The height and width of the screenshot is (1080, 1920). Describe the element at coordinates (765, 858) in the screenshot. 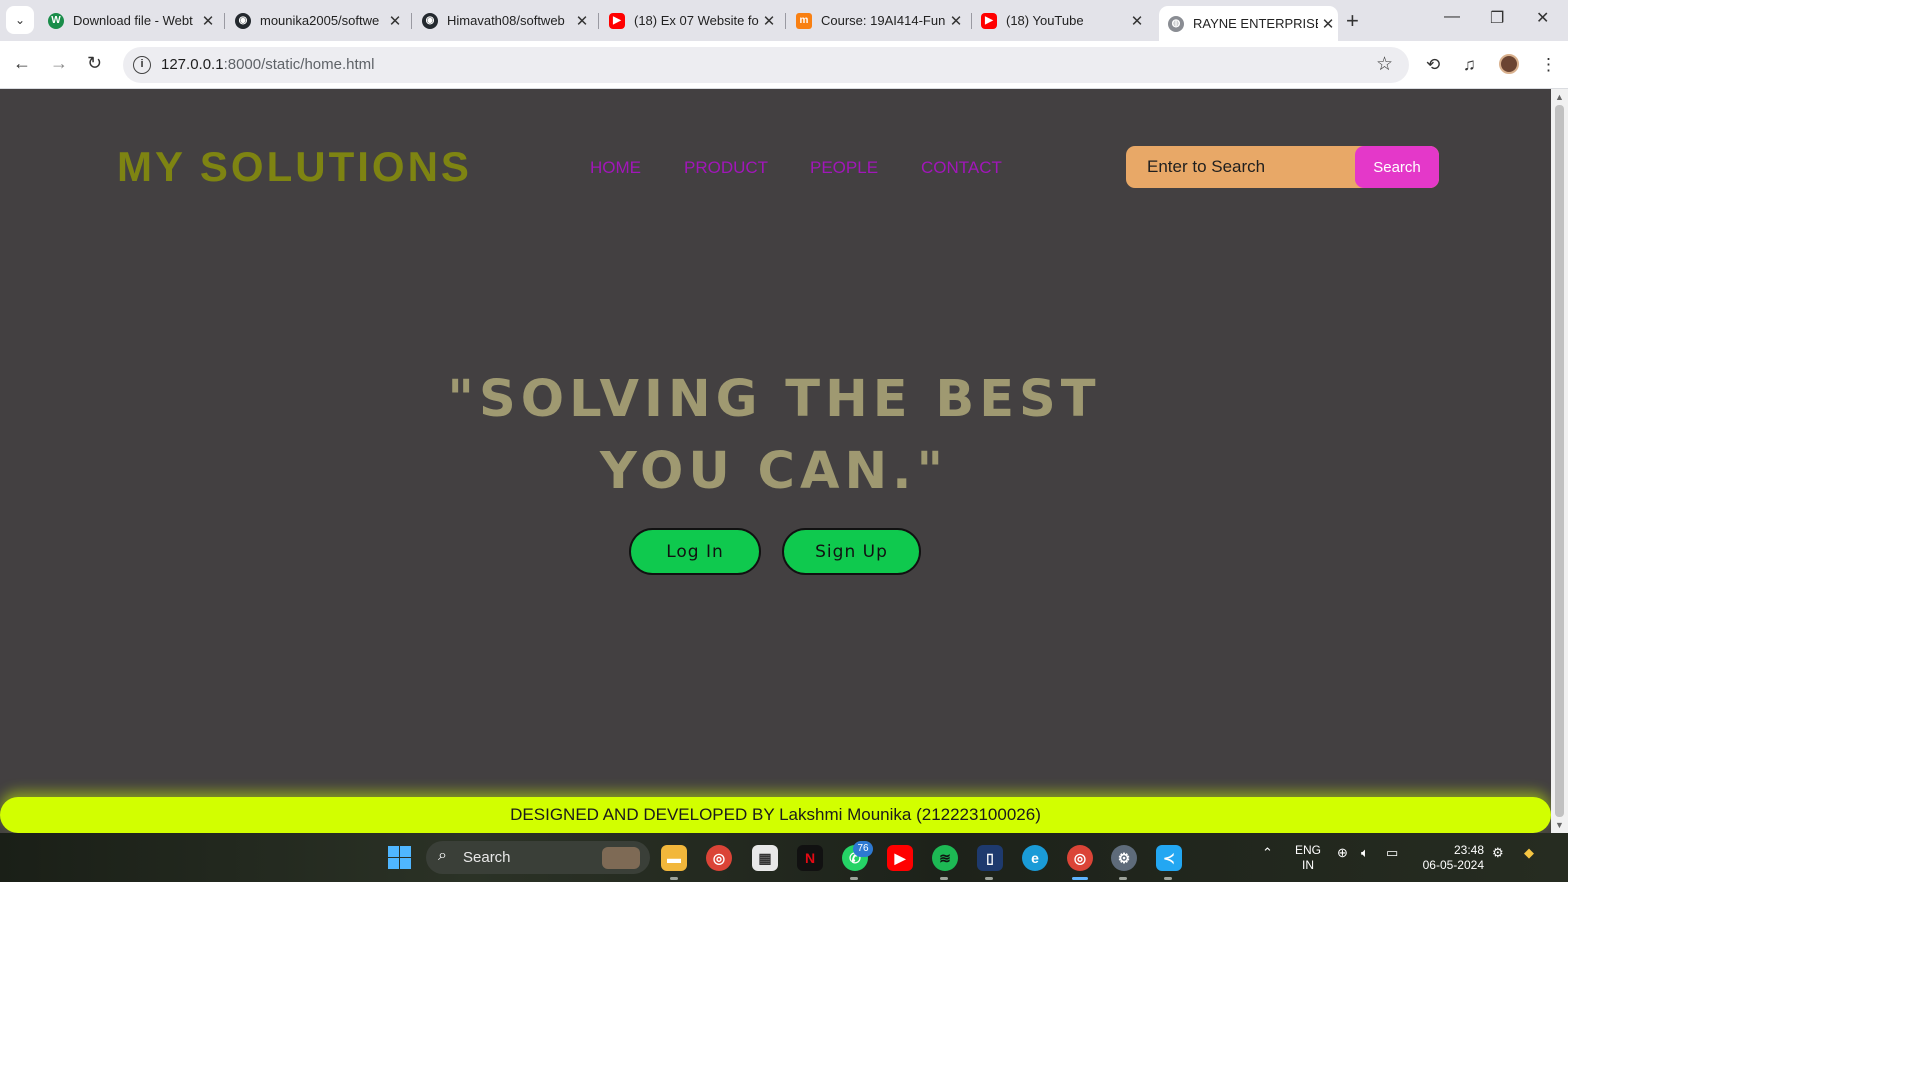

I see `ms-store-icon: ▦` at that location.